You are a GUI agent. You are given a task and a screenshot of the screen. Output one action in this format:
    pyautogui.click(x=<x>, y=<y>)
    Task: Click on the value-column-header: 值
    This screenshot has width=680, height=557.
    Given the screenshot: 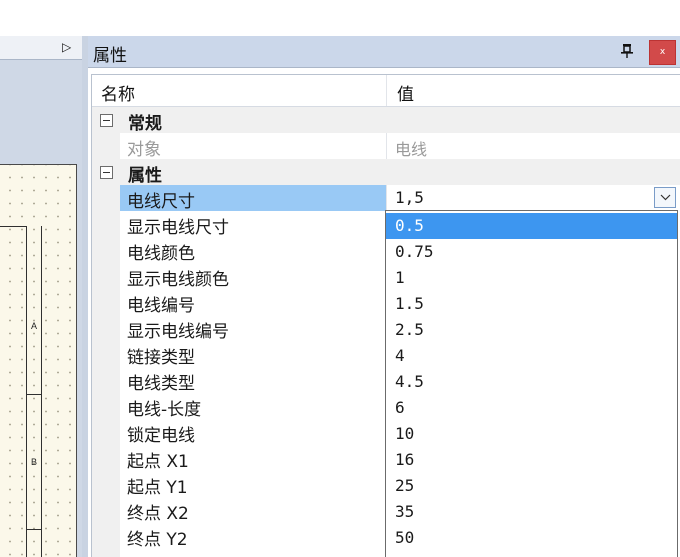 What is the action you would take?
    pyautogui.click(x=405, y=95)
    